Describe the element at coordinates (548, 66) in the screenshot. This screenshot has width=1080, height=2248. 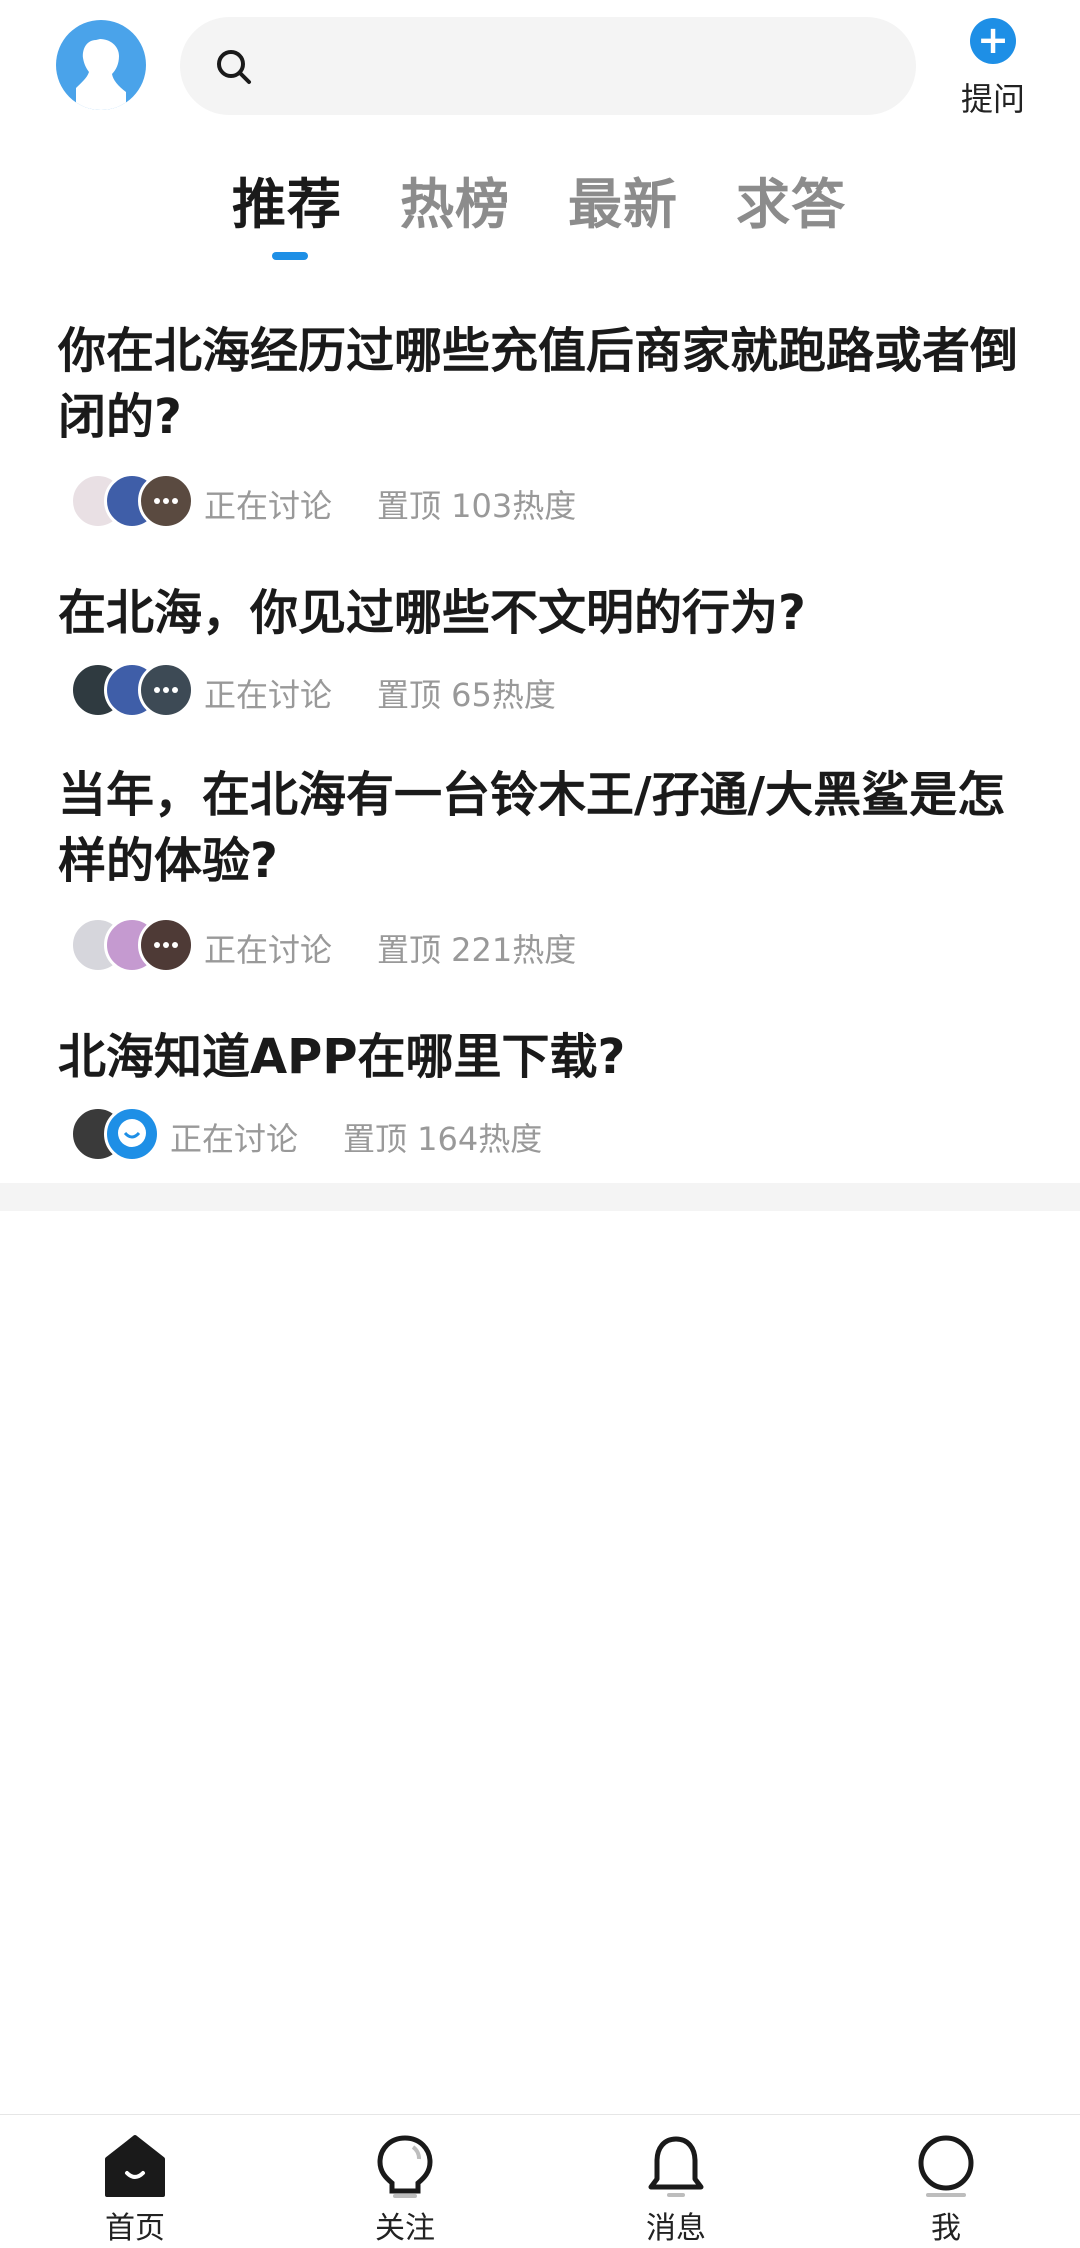
I see `search-input` at that location.